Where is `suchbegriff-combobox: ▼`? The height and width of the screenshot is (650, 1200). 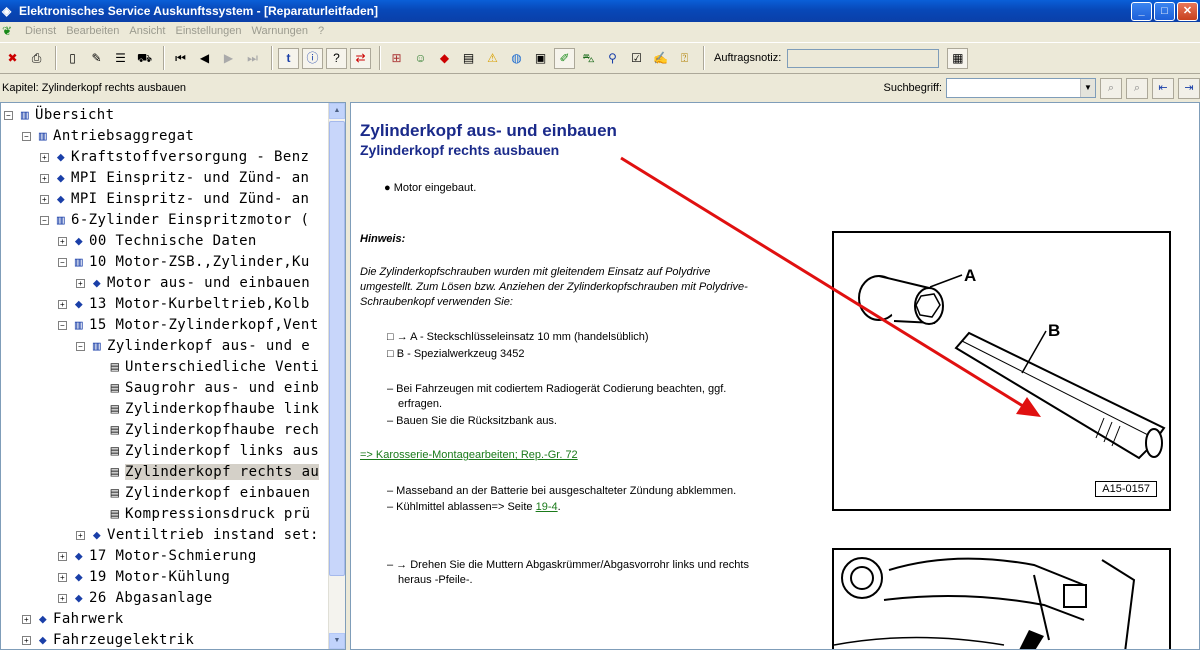 suchbegriff-combobox: ▼ is located at coordinates (1021, 88).